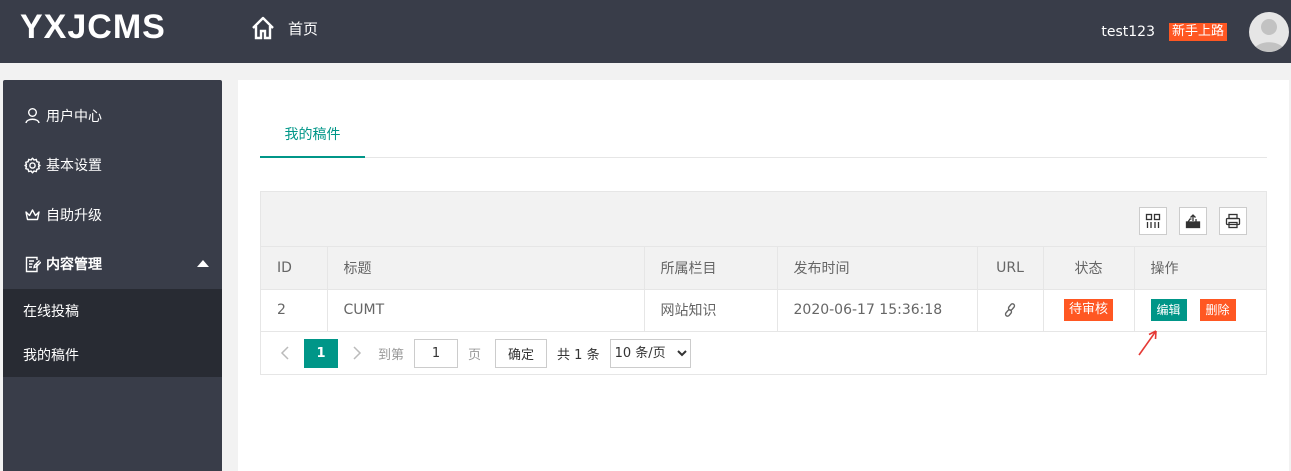  I want to click on cell-url, so click(1010, 310).